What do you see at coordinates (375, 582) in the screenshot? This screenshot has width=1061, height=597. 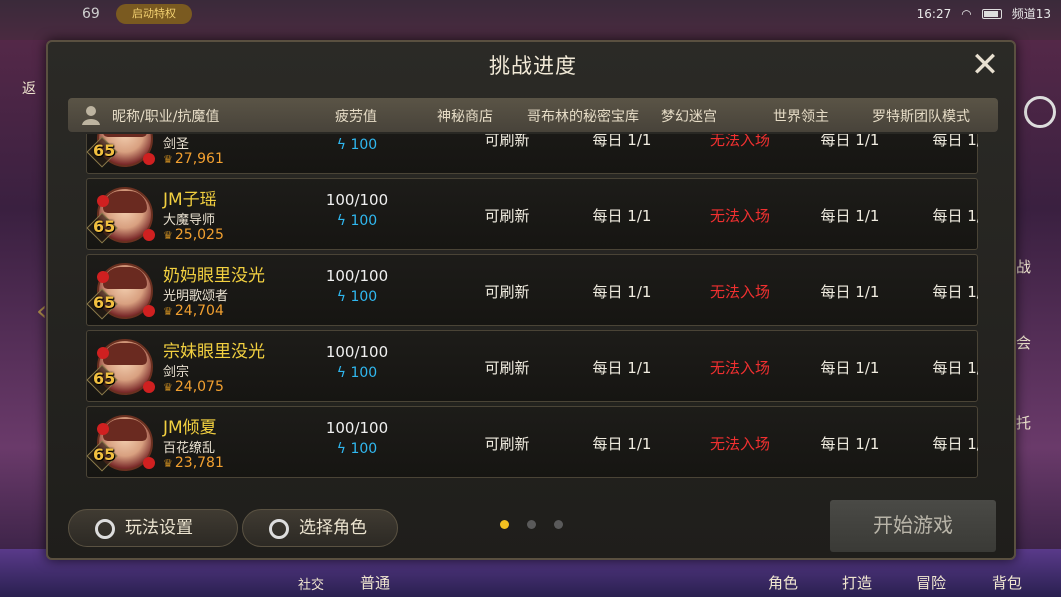 I see `nav-normal: 普通` at bounding box center [375, 582].